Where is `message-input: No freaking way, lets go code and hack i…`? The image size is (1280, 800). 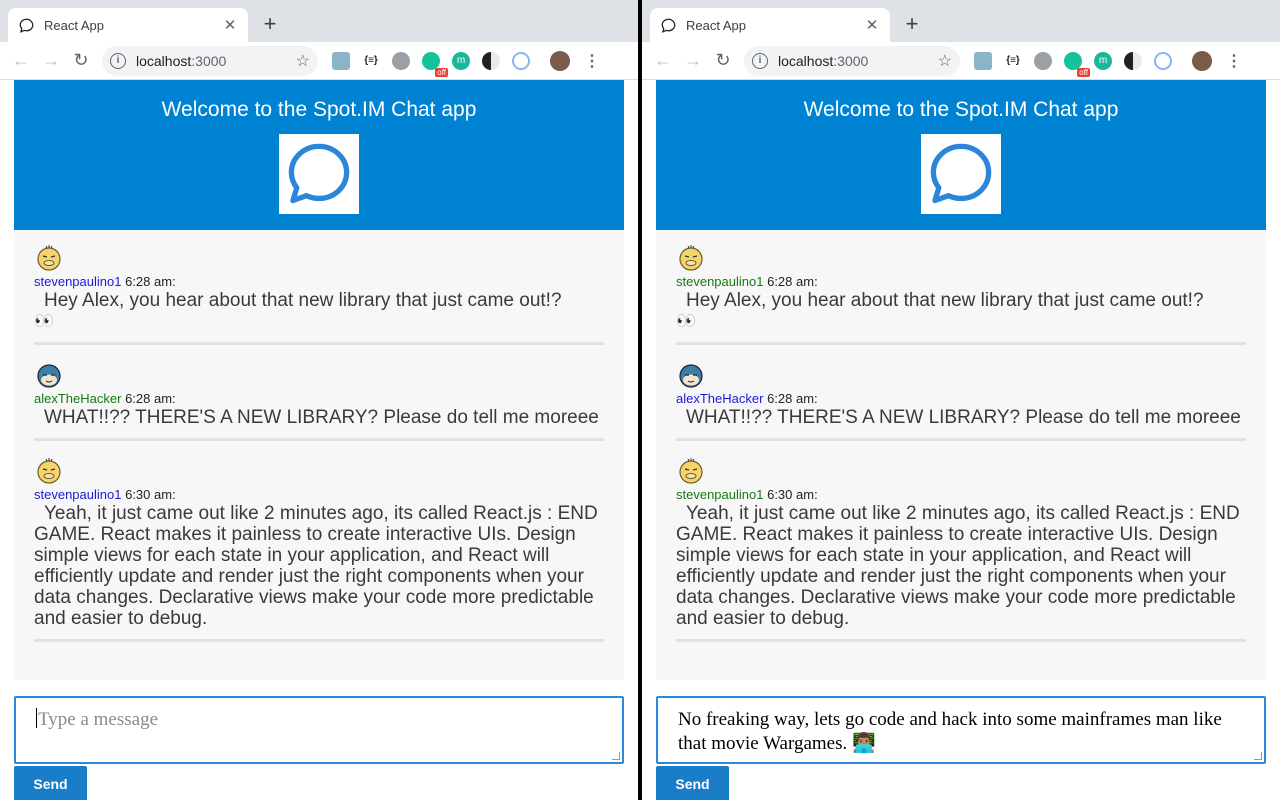 message-input: No freaking way, lets go code and hack i… is located at coordinates (961, 730).